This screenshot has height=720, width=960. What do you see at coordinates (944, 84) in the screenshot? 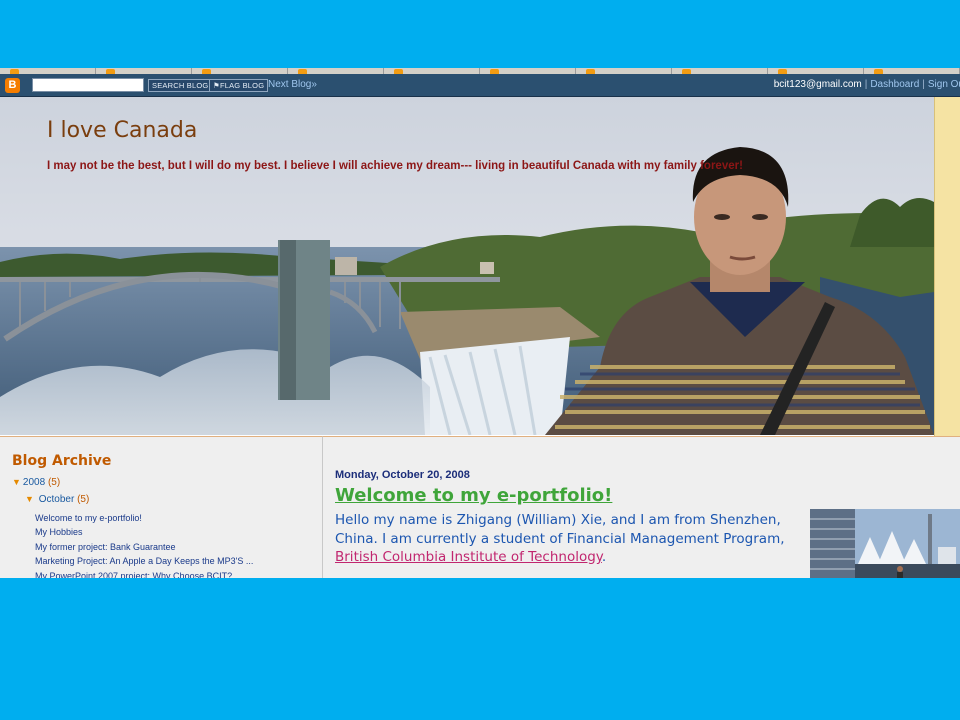
I see `sign-out-link: Sign Ou` at bounding box center [944, 84].